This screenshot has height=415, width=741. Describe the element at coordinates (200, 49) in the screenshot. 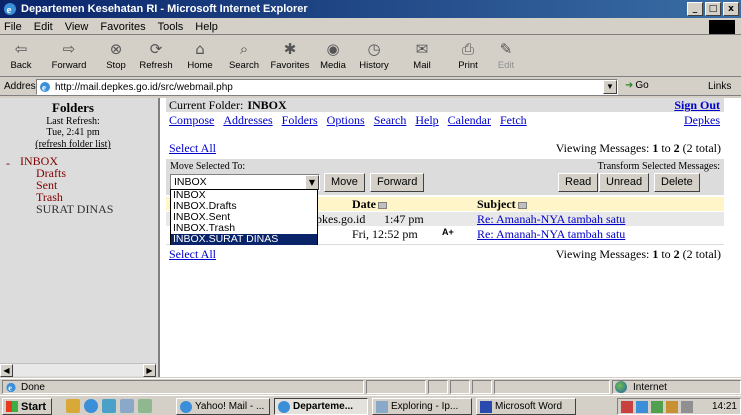

I see `home-icon: ⌂` at that location.